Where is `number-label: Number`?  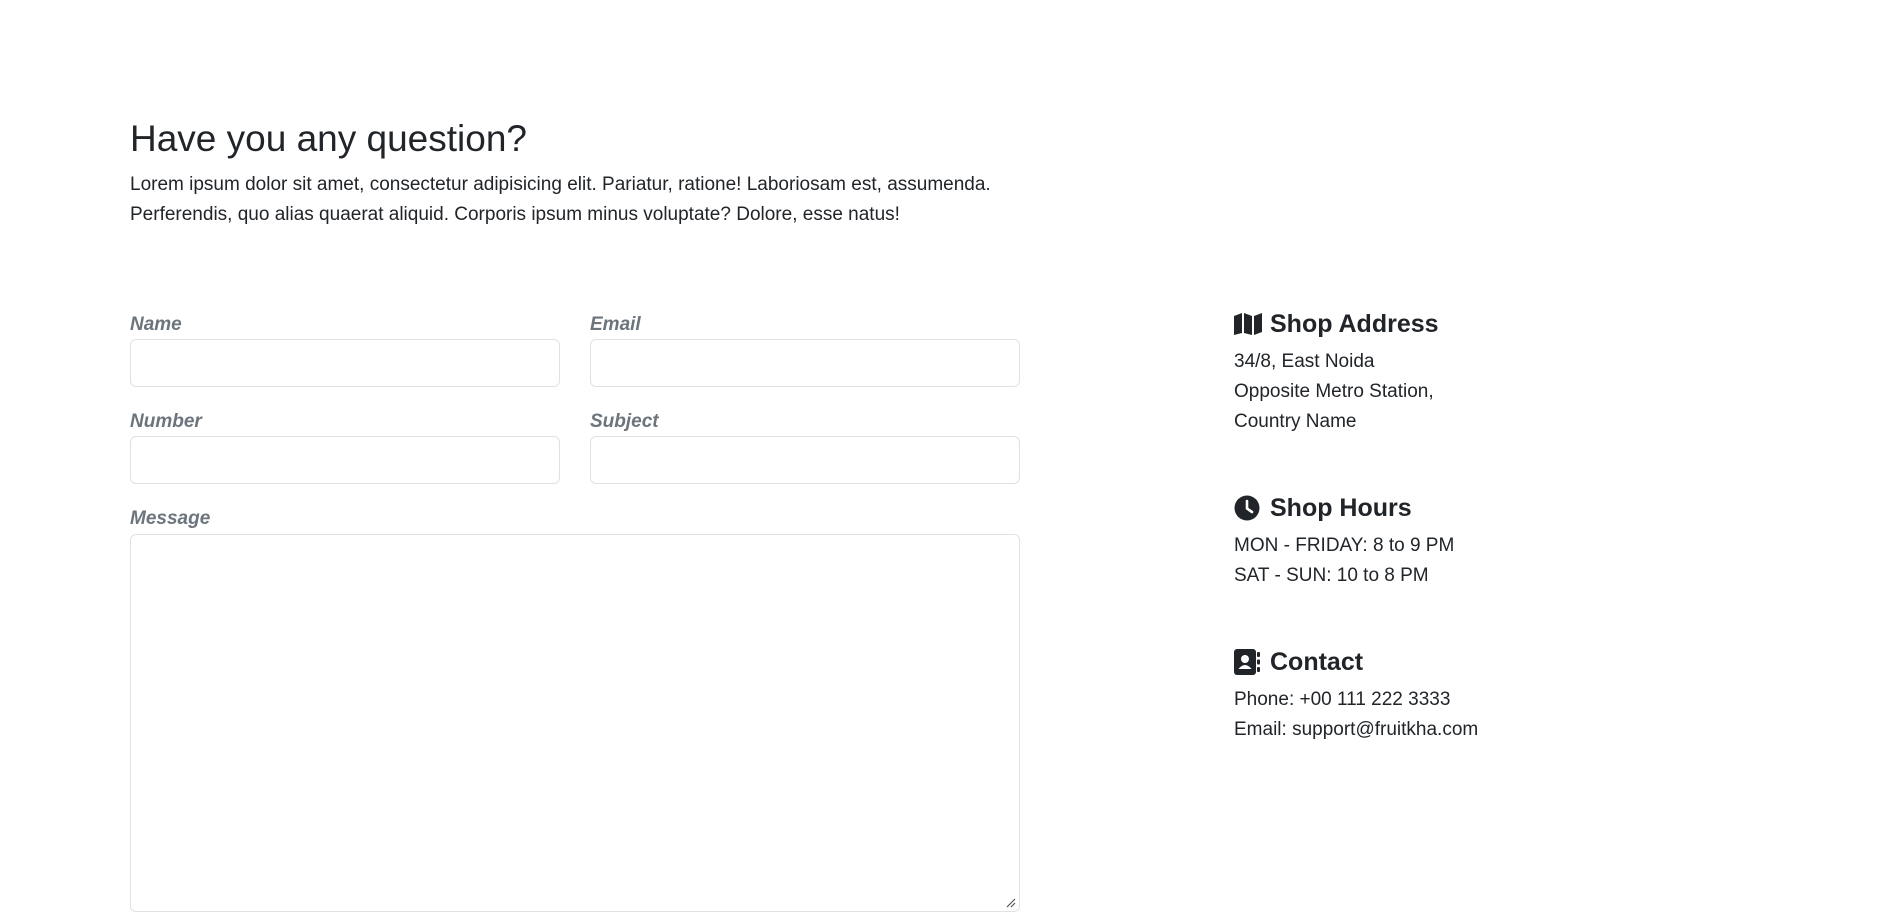 number-label: Number is located at coordinates (166, 421).